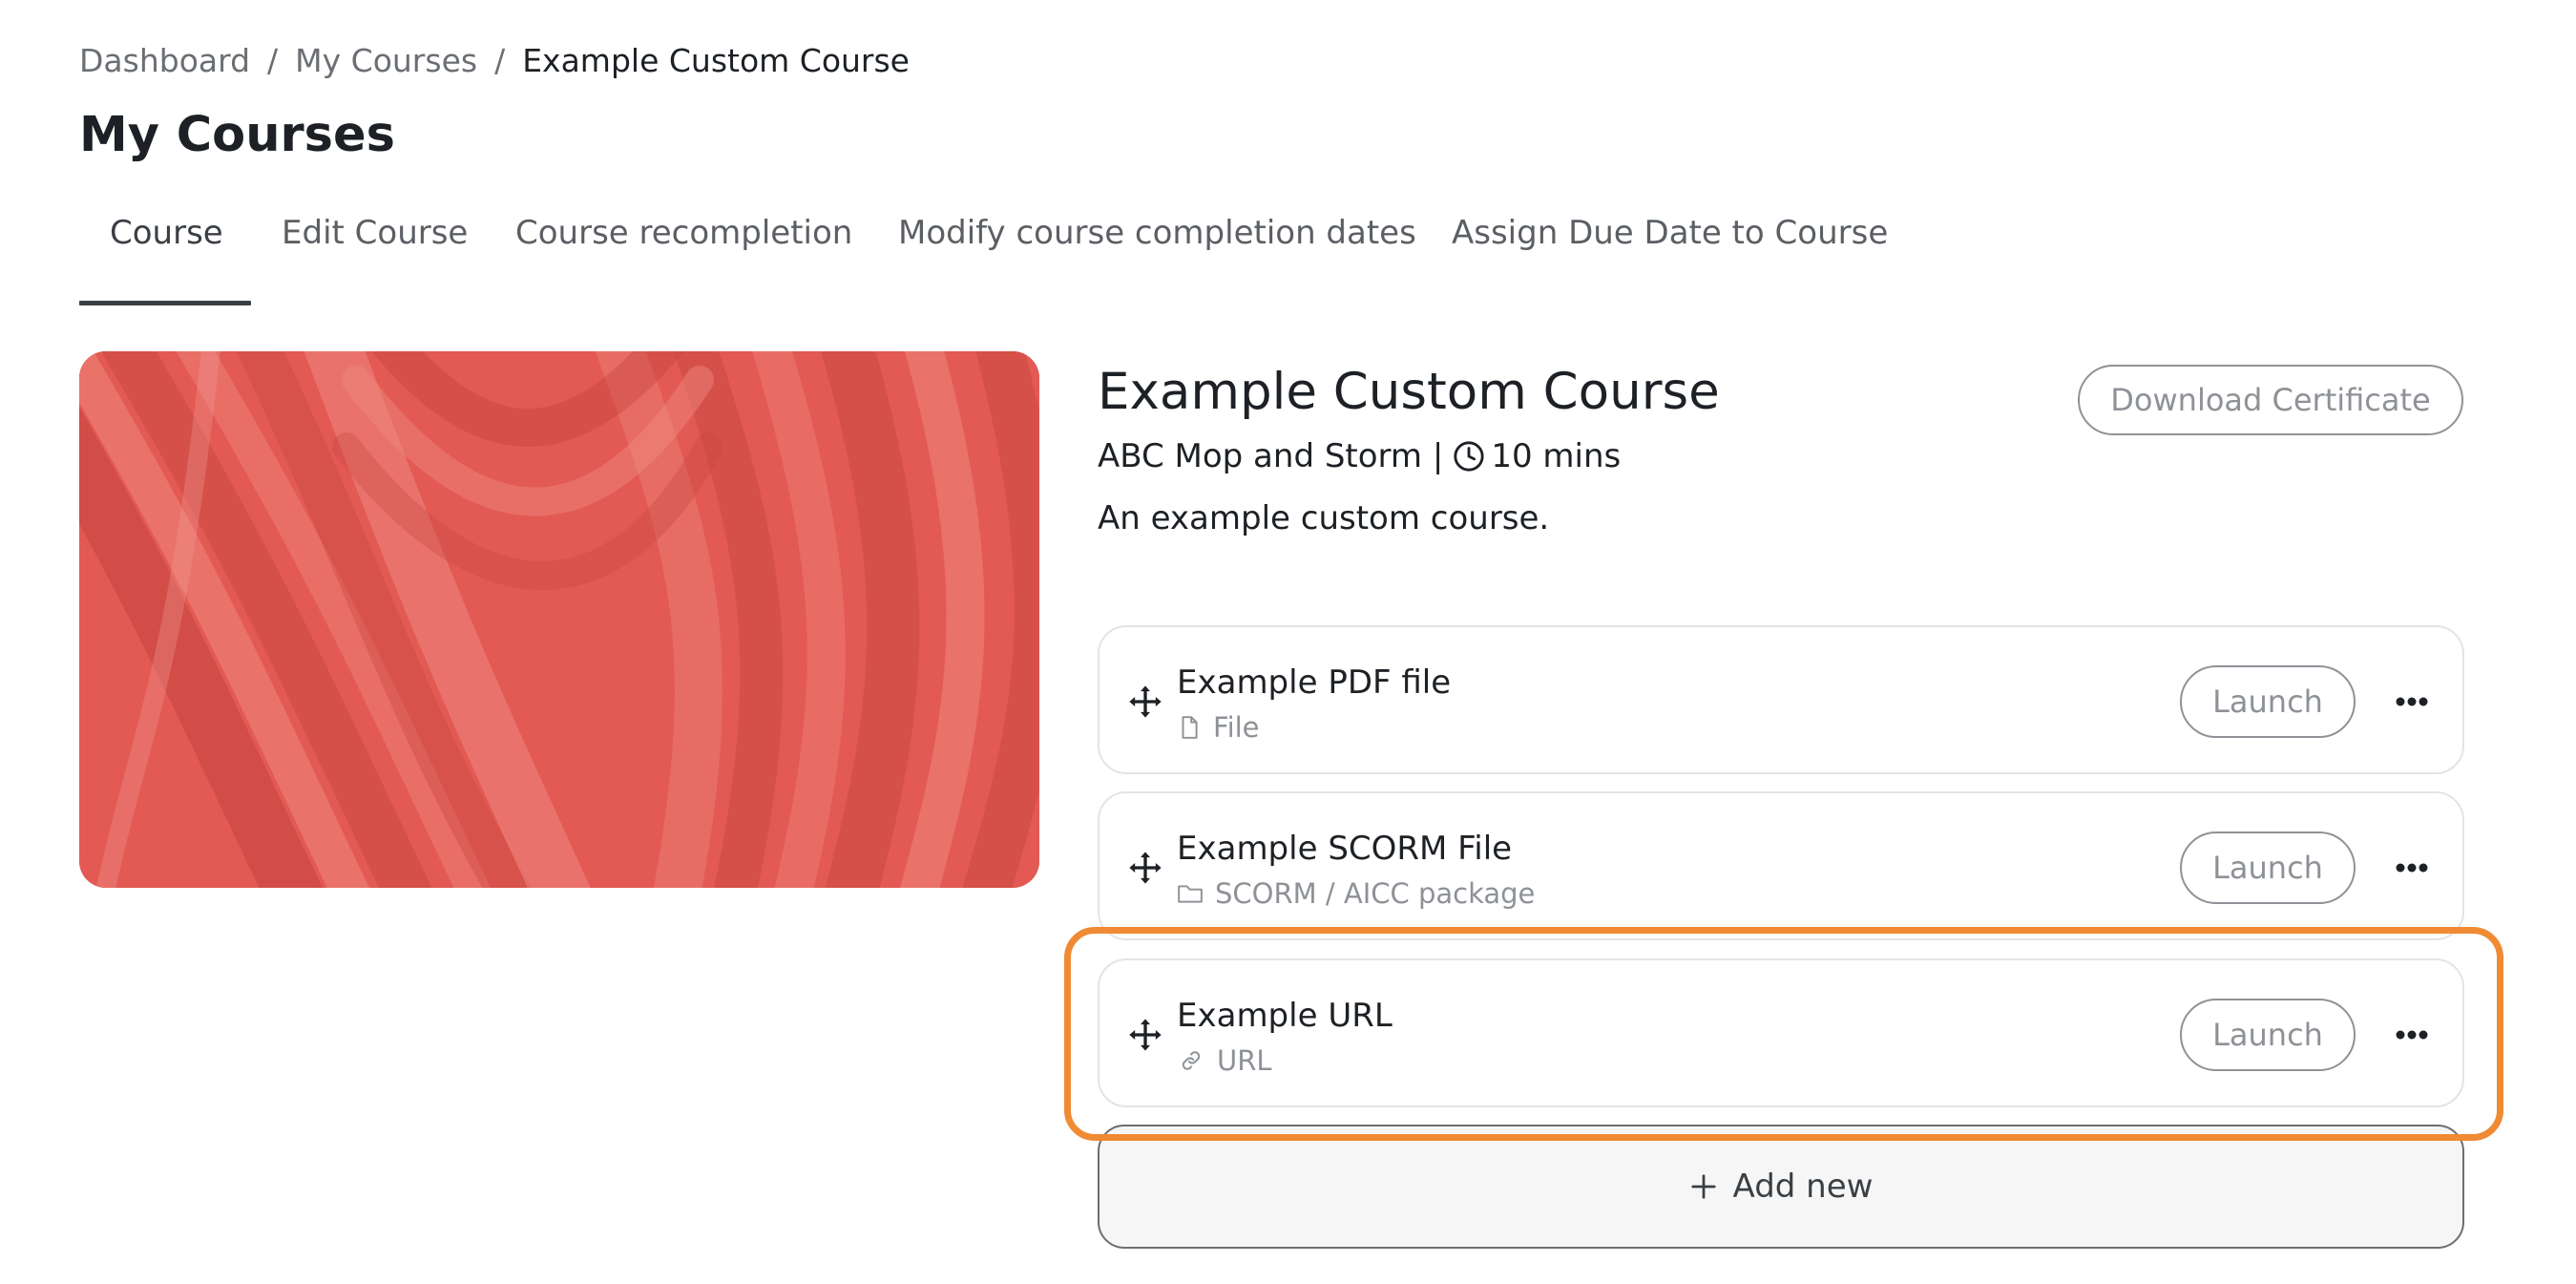 The width and height of the screenshot is (2576, 1284). I want to click on tab-course-recompletion: Course recompletion, so click(683, 233).